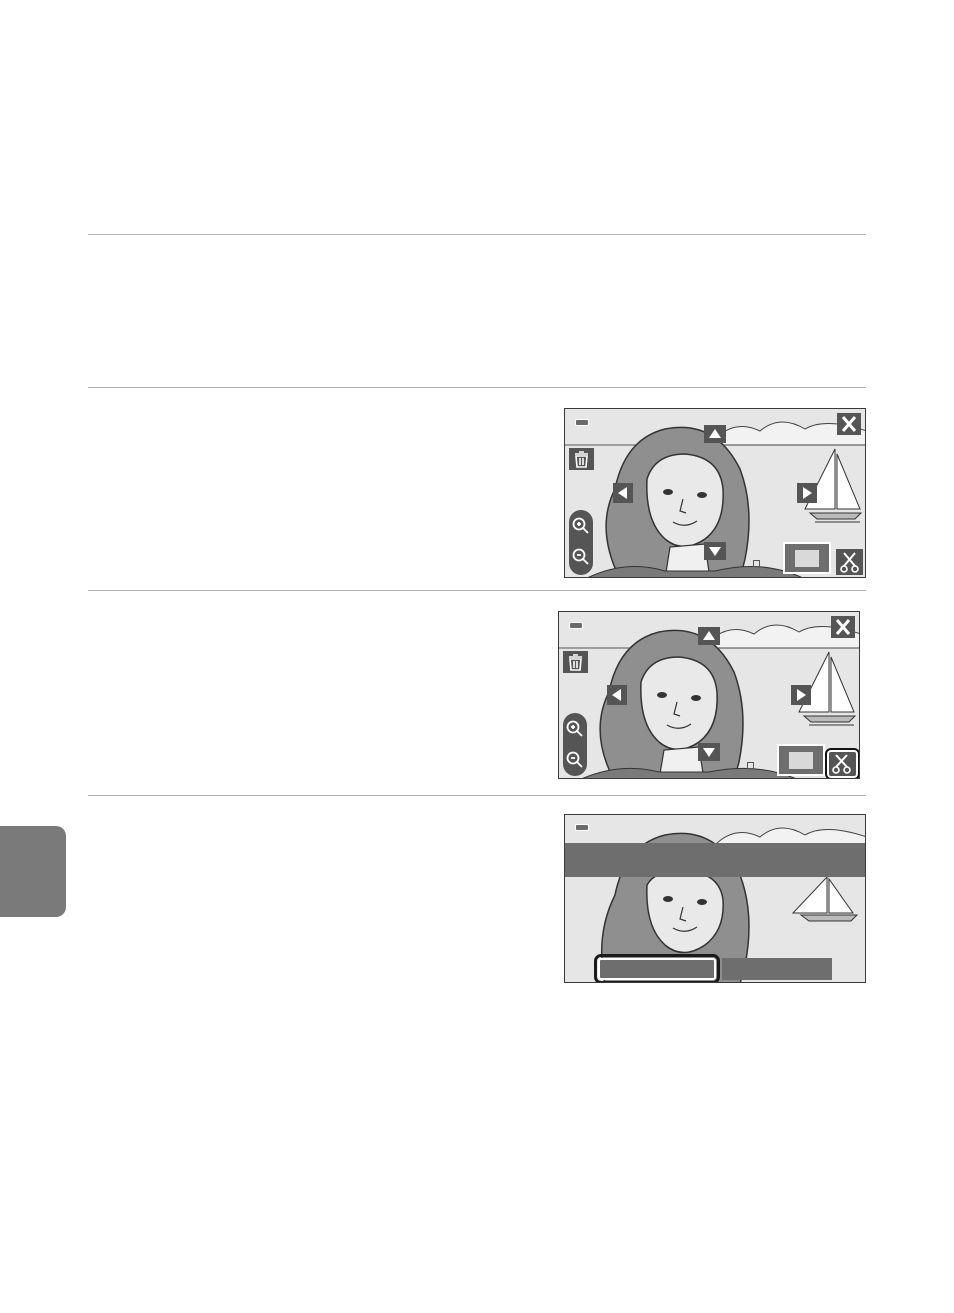  I want to click on confirm-yes-button, so click(657, 968).